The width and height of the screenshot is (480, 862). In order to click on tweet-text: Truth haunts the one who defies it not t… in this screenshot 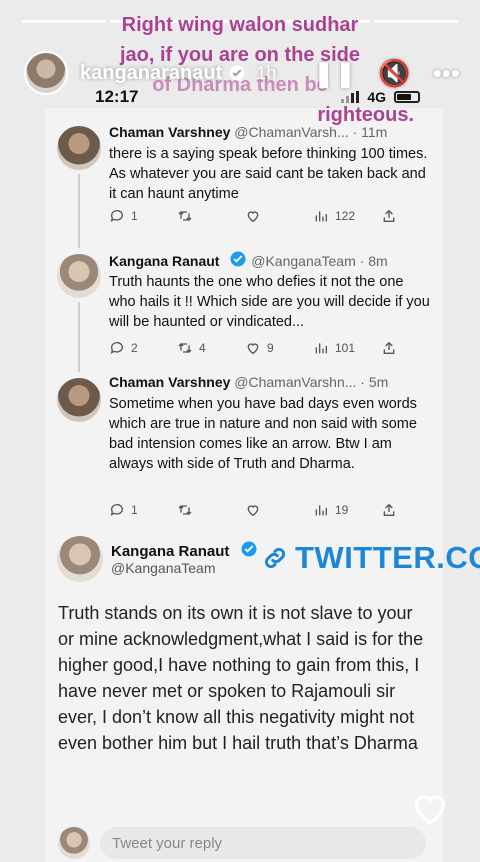, I will do `click(269, 302)`.